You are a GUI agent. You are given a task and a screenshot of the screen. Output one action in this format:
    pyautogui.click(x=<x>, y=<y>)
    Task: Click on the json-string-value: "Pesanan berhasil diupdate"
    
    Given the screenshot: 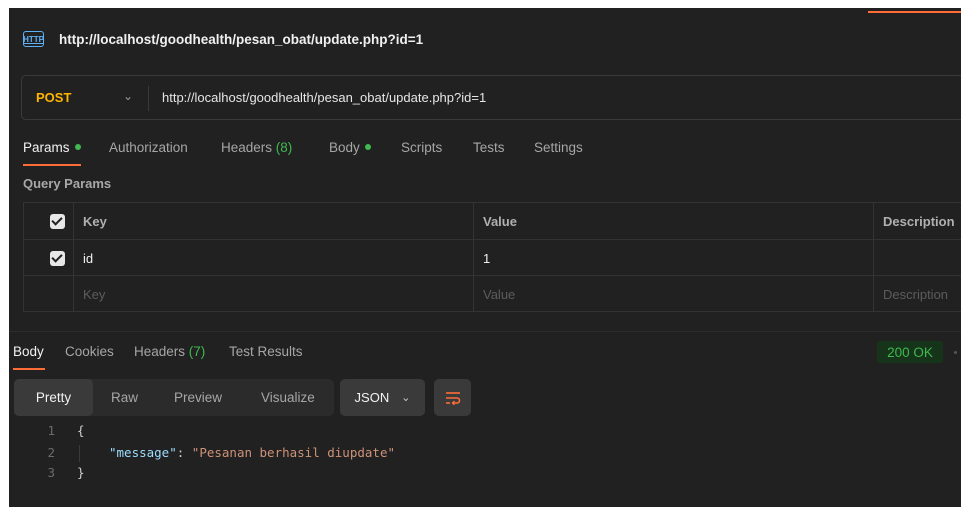 What is the action you would take?
    pyautogui.click(x=293, y=452)
    